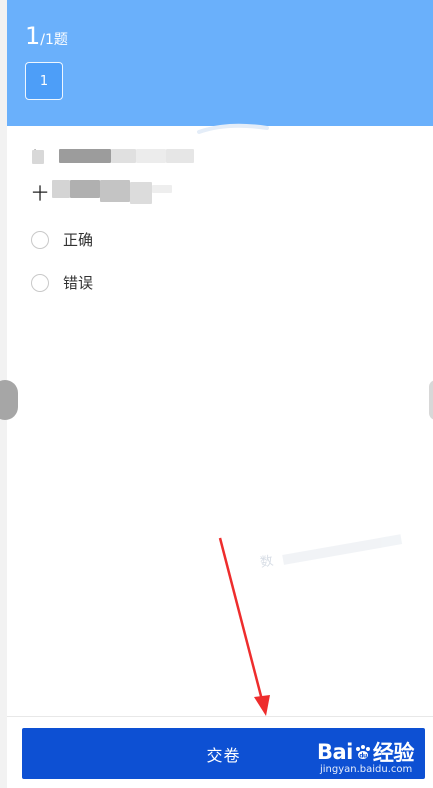 This screenshot has width=433, height=788. Describe the element at coordinates (244, 626) in the screenshot. I see `annotation-arrow-icon` at that location.